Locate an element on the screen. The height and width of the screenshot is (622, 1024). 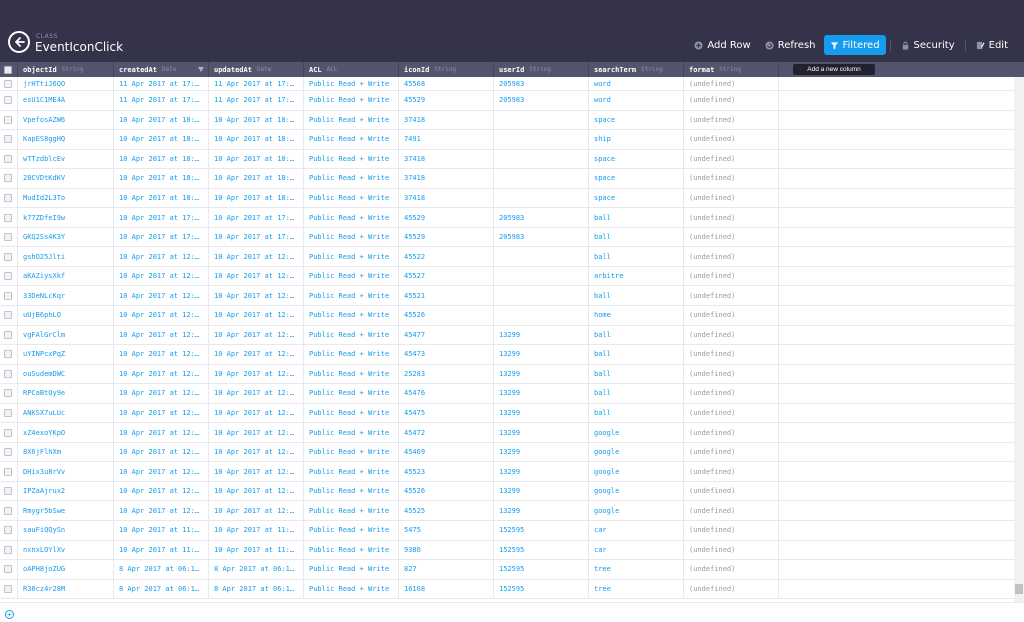
cell-objectId: 8X6jFlhXm is located at coordinates (66, 452).